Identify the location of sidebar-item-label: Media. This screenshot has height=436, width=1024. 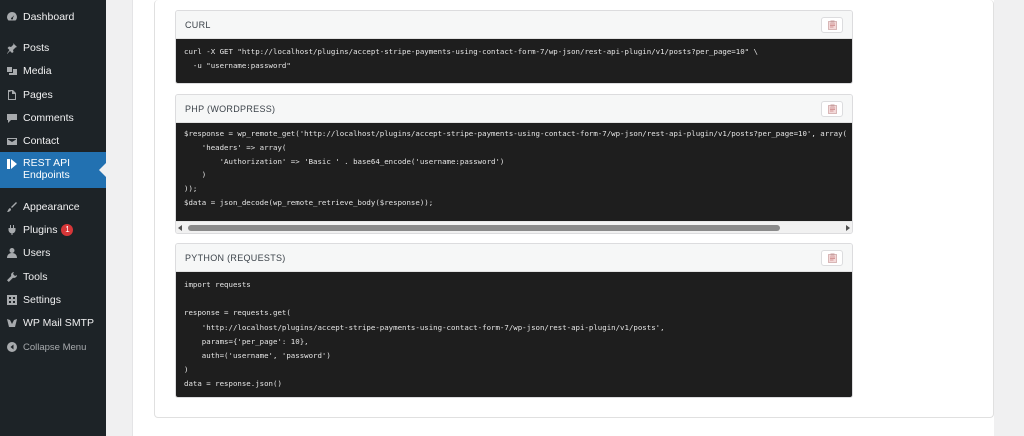
(37, 71).